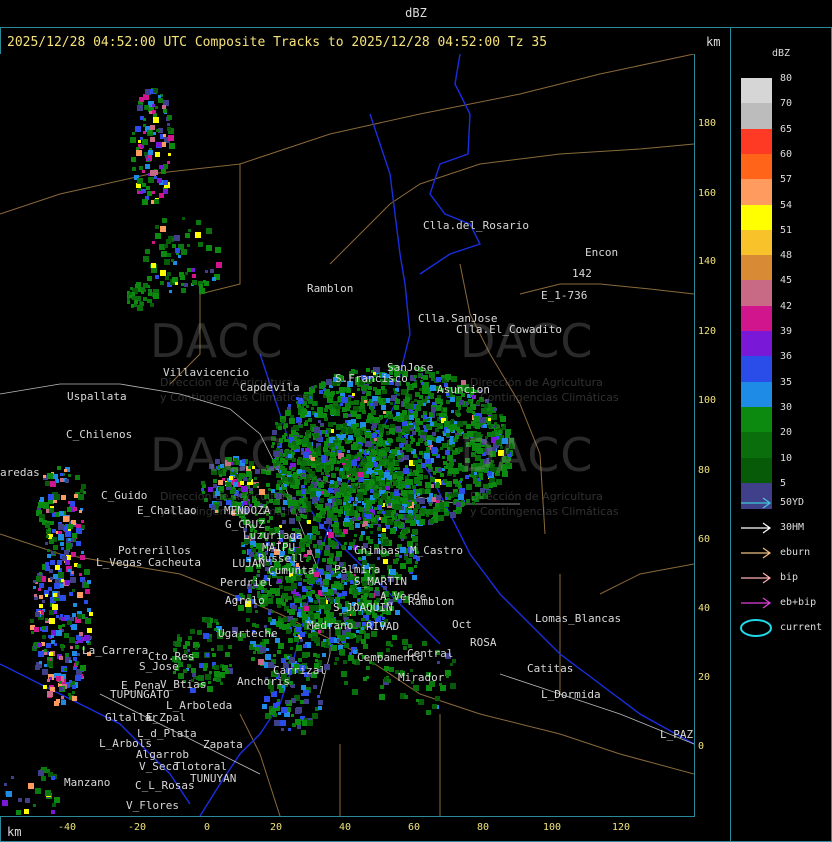 The image size is (832, 842). Describe the element at coordinates (544, 397) in the screenshot. I see `watermark-text-4: y Contingencias Climáticas` at that location.